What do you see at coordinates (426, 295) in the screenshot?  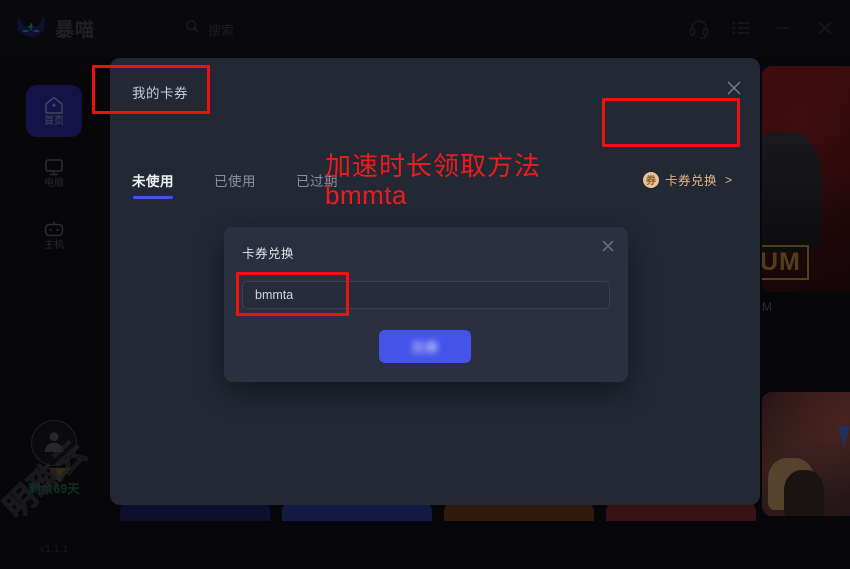 I see `coupon-code-input` at bounding box center [426, 295].